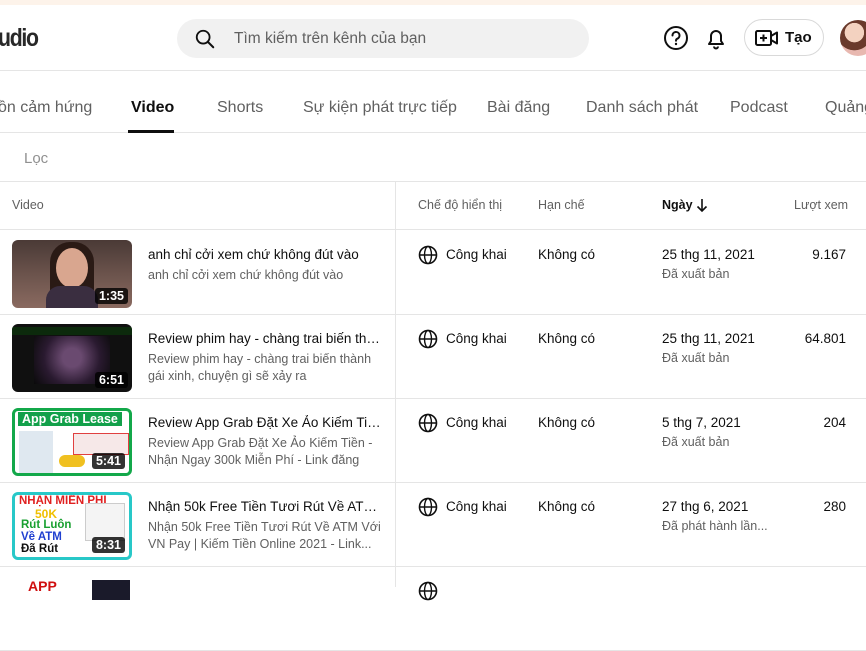 The height and width of the screenshot is (651, 866). I want to click on column-video: Video, so click(28, 205).